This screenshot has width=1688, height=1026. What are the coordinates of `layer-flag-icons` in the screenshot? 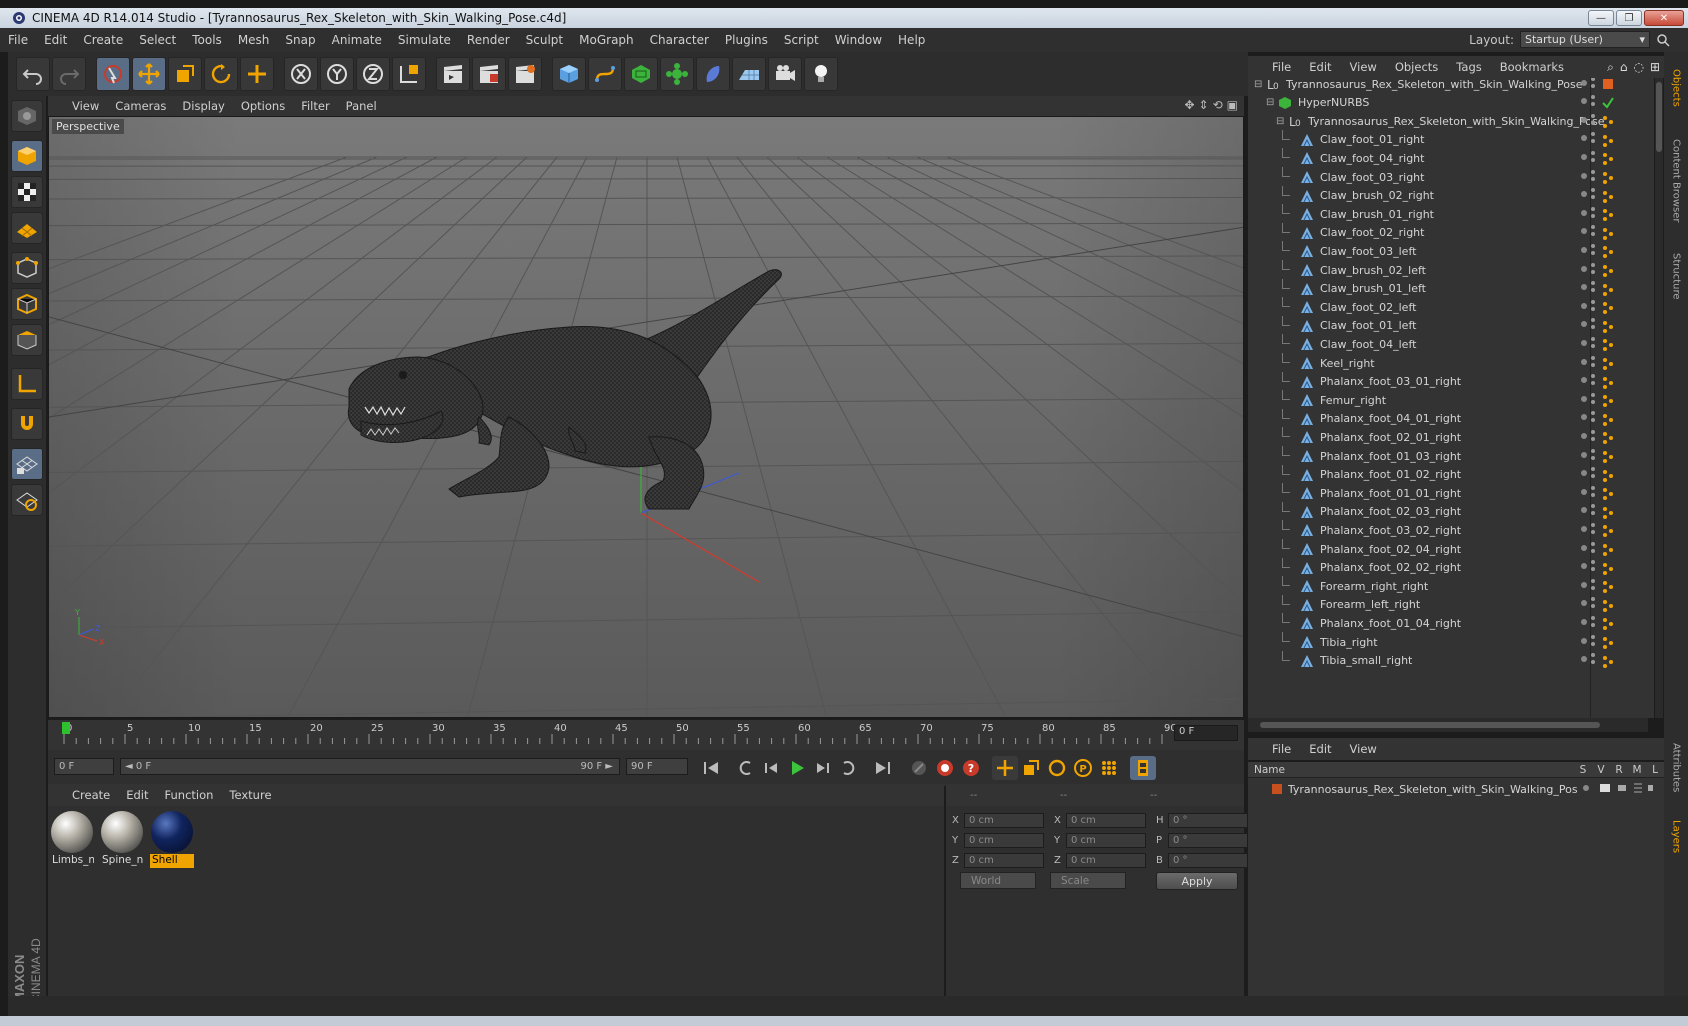 It's located at (1616, 789).